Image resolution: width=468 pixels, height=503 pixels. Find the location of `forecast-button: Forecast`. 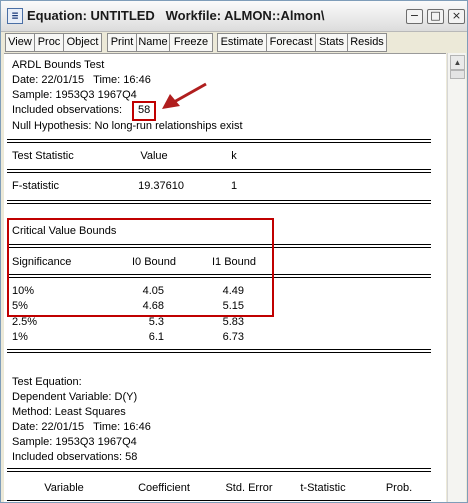

forecast-button: Forecast is located at coordinates (291, 42).